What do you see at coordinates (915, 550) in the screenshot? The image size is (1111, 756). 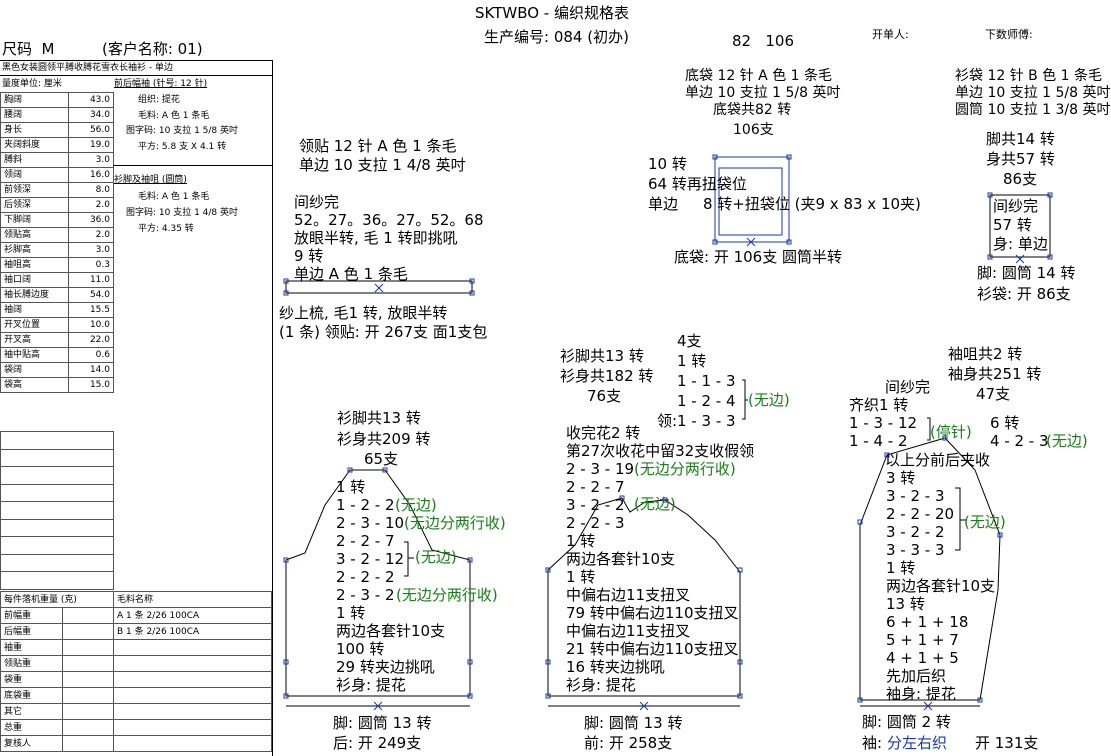 I see `sleeve-step: 3 - 3 - 3` at bounding box center [915, 550].